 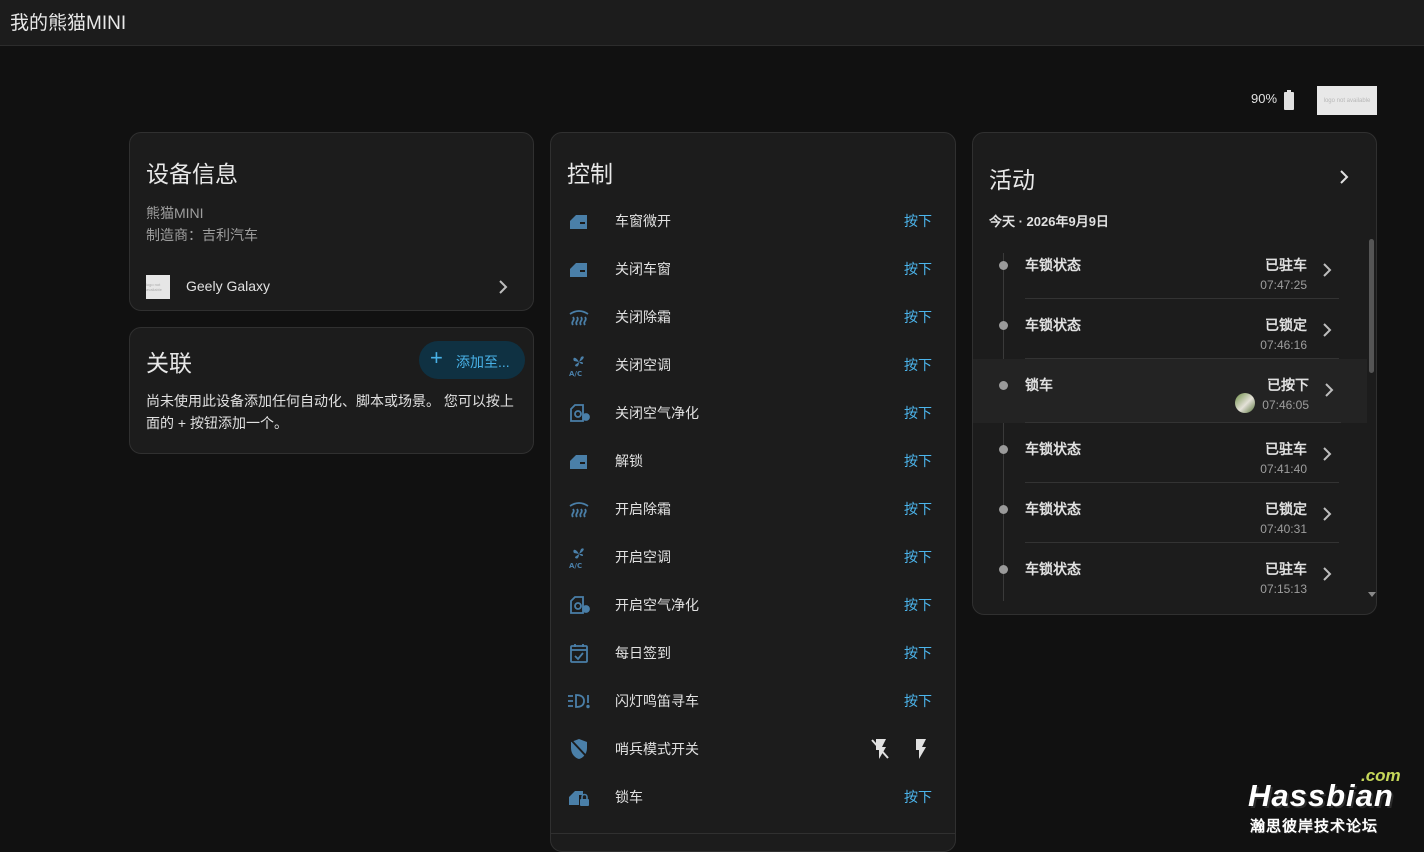 I want to click on watermark-main: Hassbian, so click(x=1321, y=795).